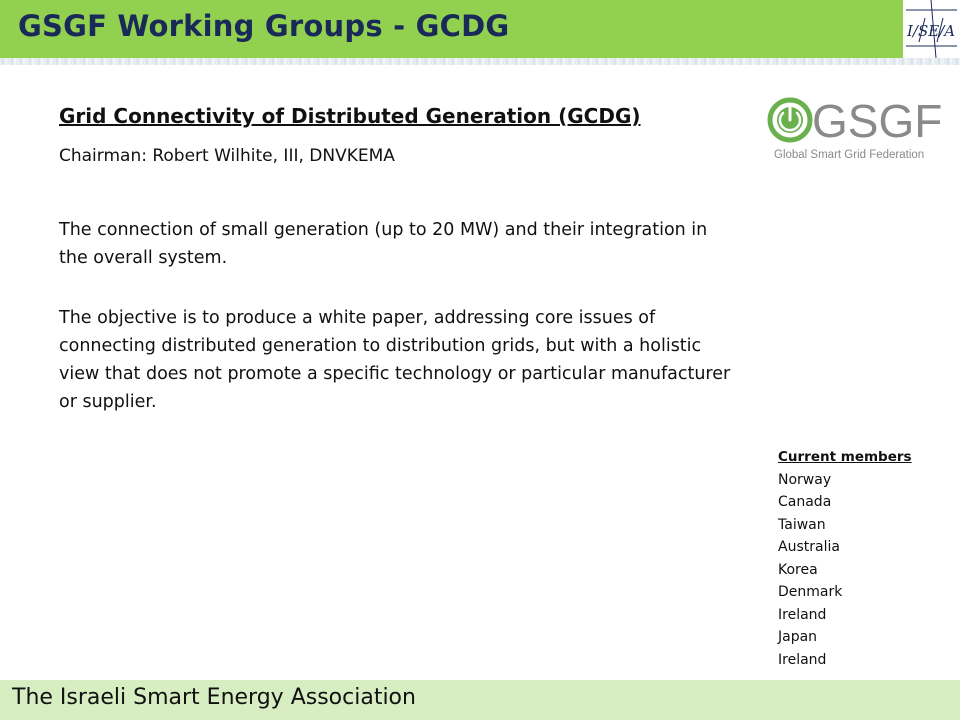  What do you see at coordinates (810, 592) in the screenshot?
I see `member-item: Denmark` at bounding box center [810, 592].